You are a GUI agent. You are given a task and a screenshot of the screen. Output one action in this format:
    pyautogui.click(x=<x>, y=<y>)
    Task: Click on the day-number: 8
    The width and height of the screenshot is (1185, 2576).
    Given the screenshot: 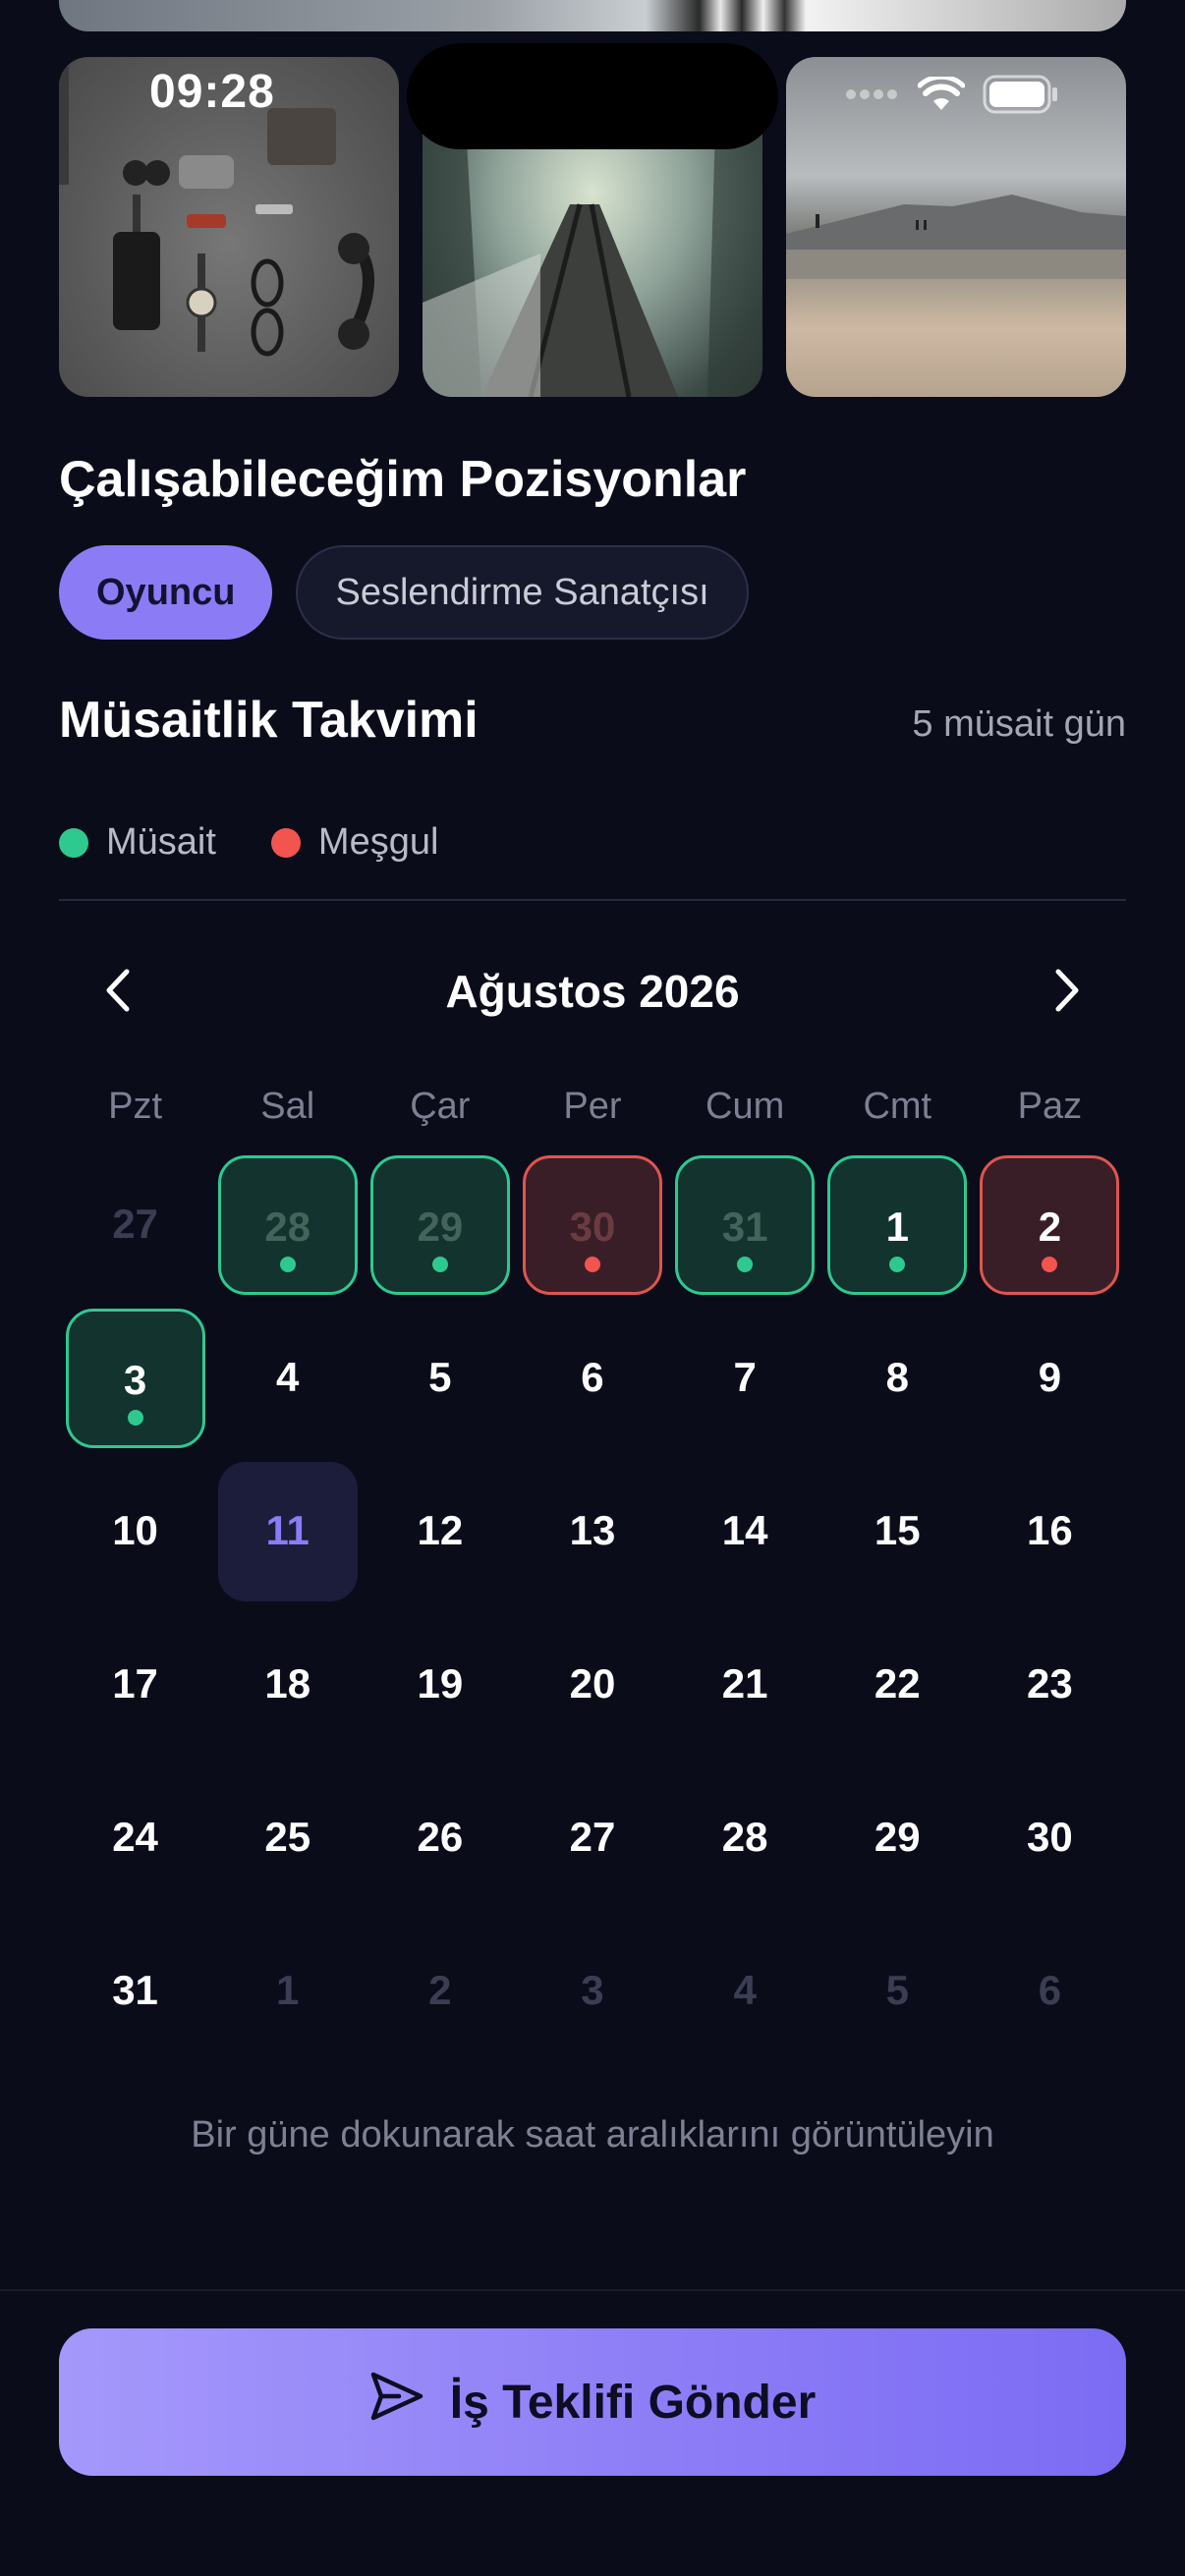 What is the action you would take?
    pyautogui.click(x=897, y=1377)
    